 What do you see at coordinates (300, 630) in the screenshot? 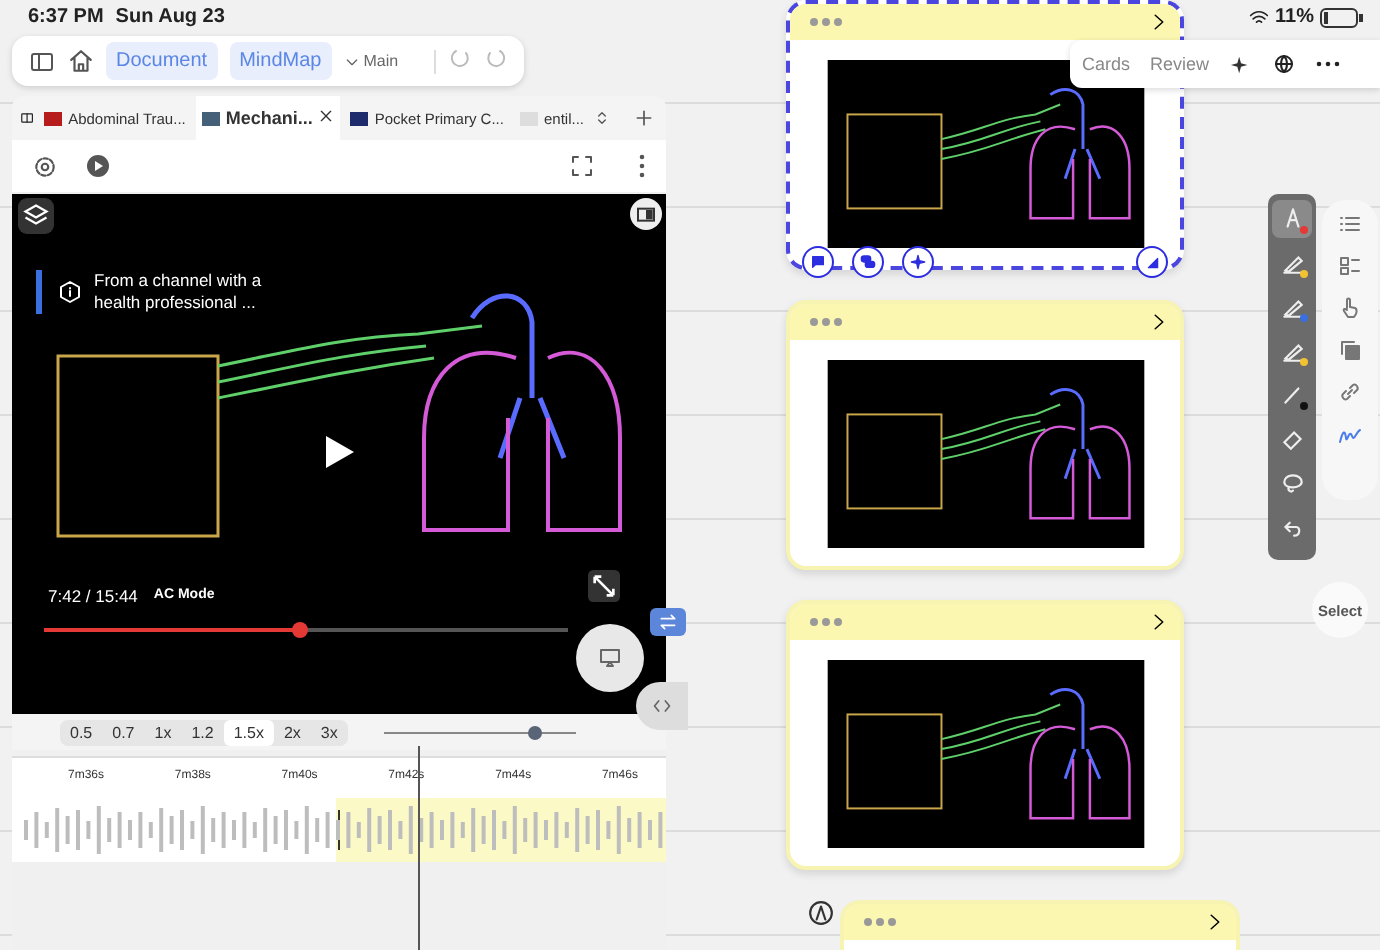
I see `progress-thumb` at bounding box center [300, 630].